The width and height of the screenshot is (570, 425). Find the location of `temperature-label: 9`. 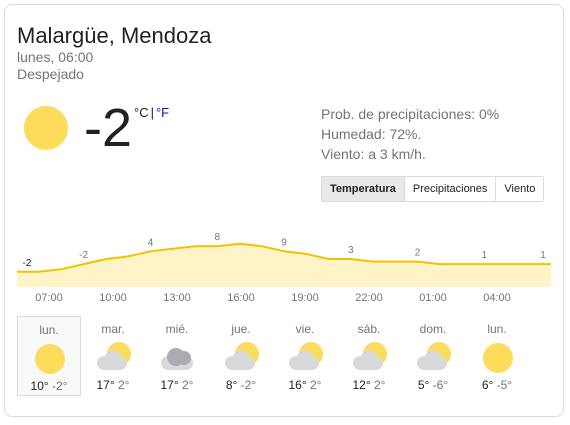

temperature-label: 9 is located at coordinates (284, 242).